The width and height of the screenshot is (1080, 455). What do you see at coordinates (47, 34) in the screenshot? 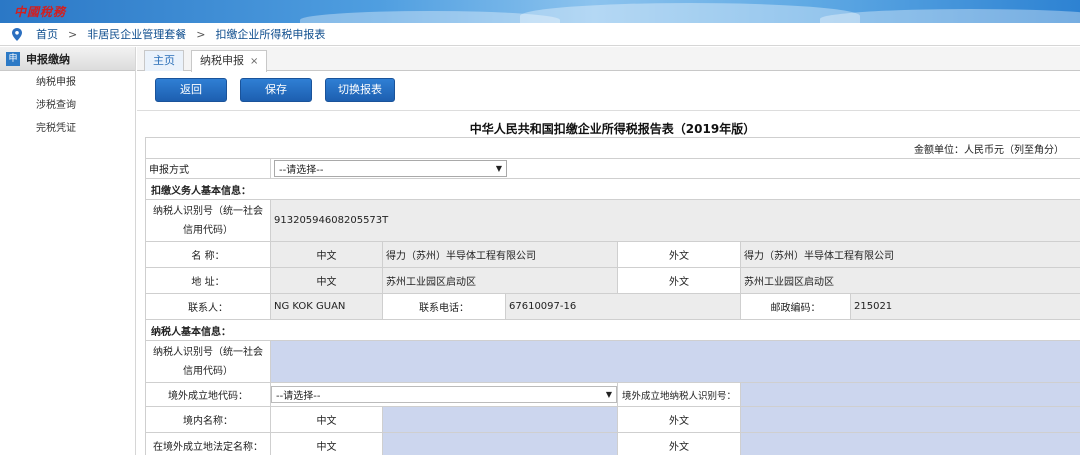
I see `breadcrumb-home: 首页` at bounding box center [47, 34].